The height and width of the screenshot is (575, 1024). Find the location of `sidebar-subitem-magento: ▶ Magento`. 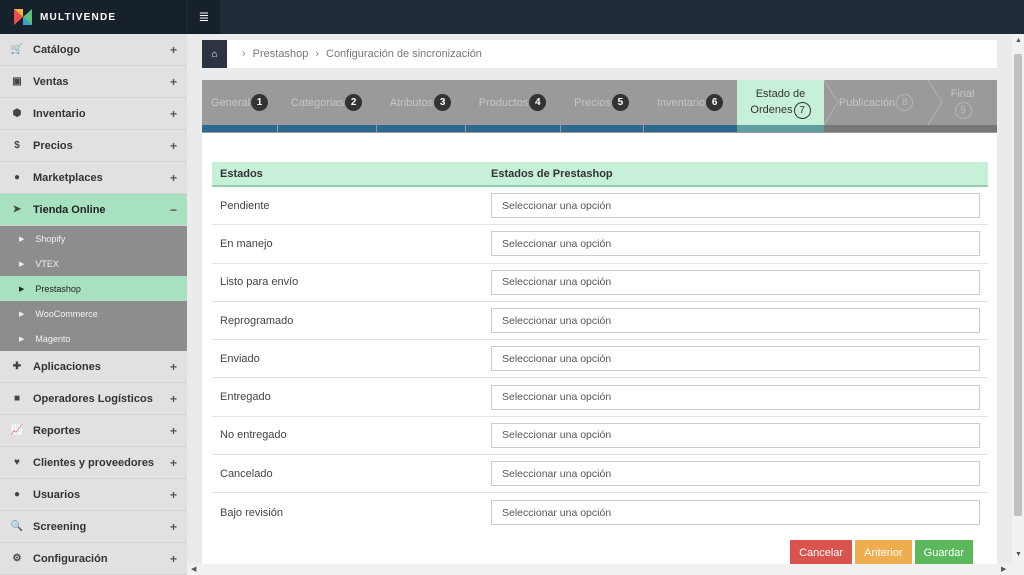

sidebar-subitem-magento: ▶ Magento is located at coordinates (93, 338).